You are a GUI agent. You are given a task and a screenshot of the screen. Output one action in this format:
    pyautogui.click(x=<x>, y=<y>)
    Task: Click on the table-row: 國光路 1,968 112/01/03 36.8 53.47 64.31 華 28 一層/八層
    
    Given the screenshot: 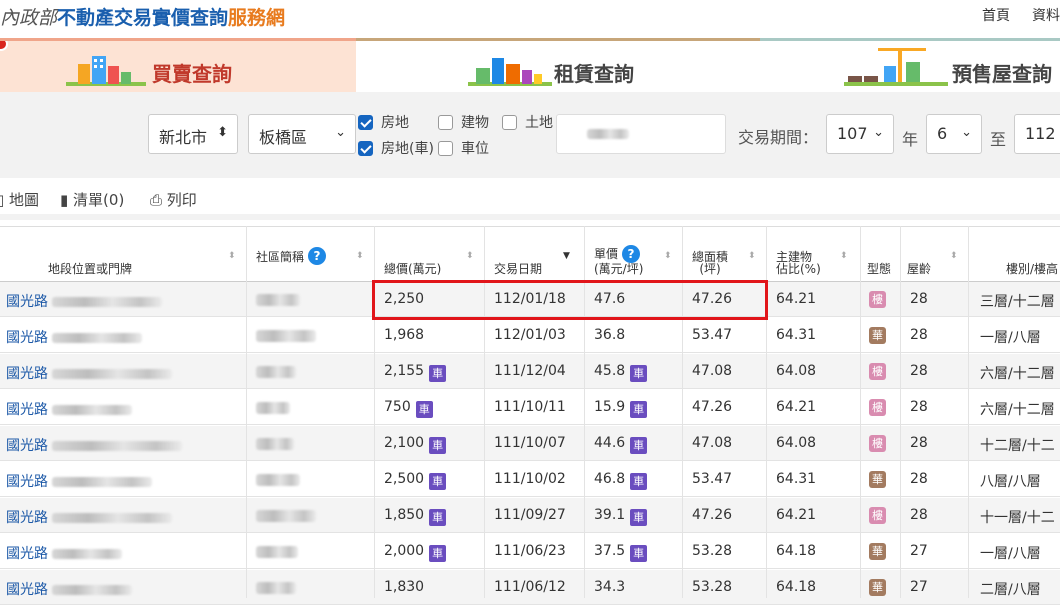 What is the action you would take?
    pyautogui.click(x=530, y=335)
    